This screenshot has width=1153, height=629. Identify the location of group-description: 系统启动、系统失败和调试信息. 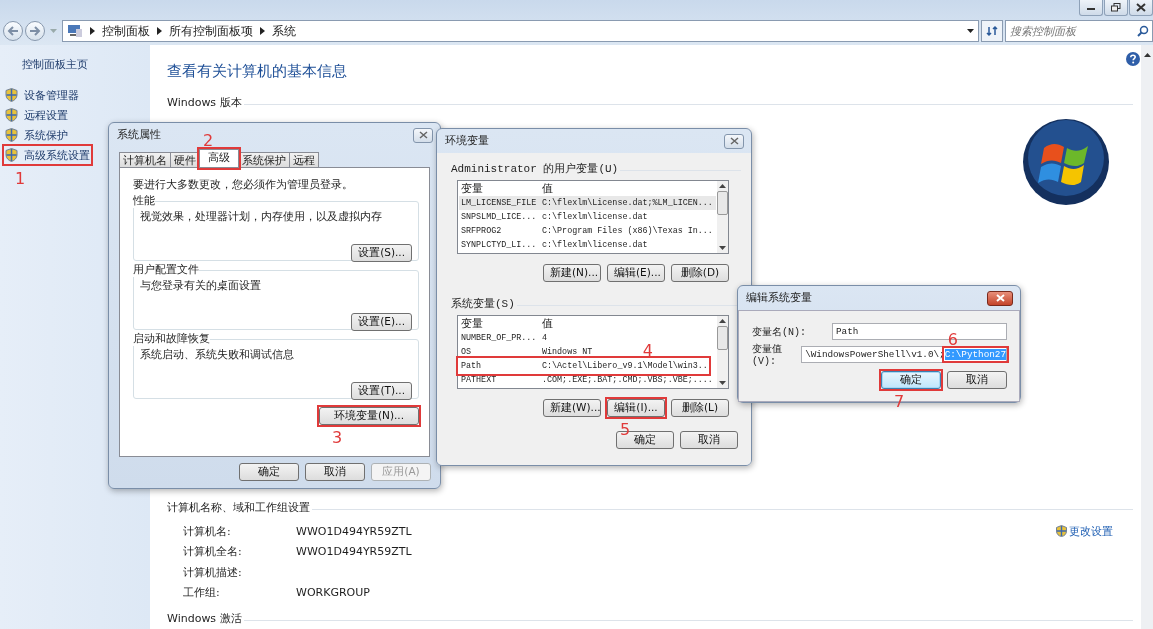
(217, 355).